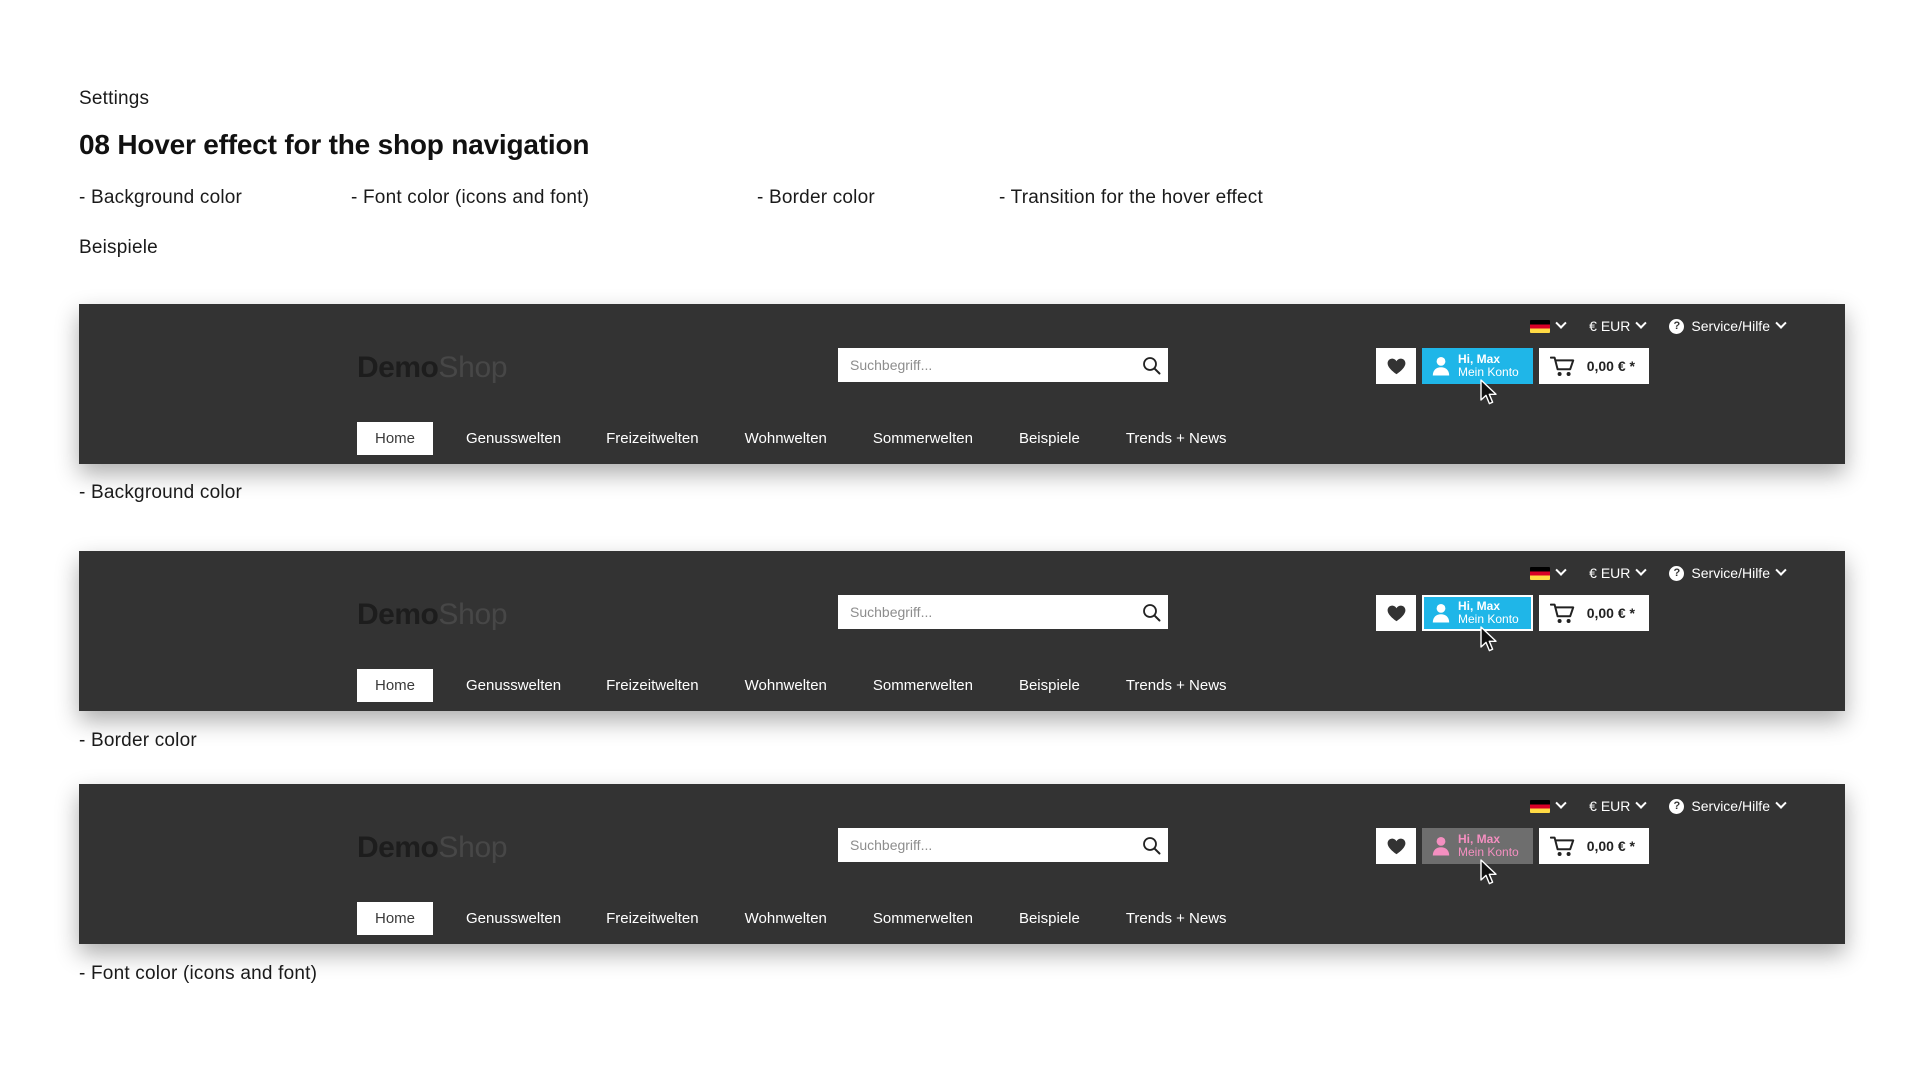 The width and height of the screenshot is (1920, 1080). Describe the element at coordinates (470, 198) in the screenshot. I see `property-font-color: - Font color (icons and font)` at that location.